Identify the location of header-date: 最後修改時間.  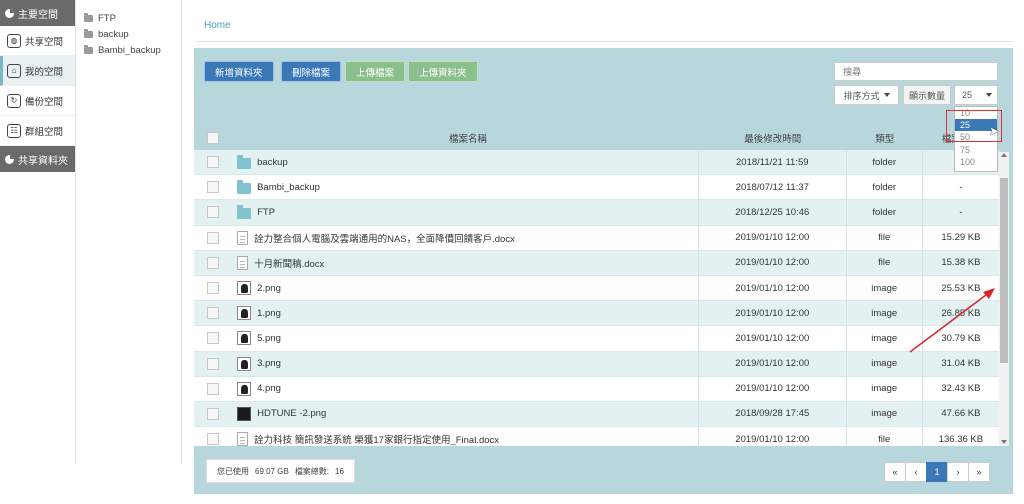
(773, 138).